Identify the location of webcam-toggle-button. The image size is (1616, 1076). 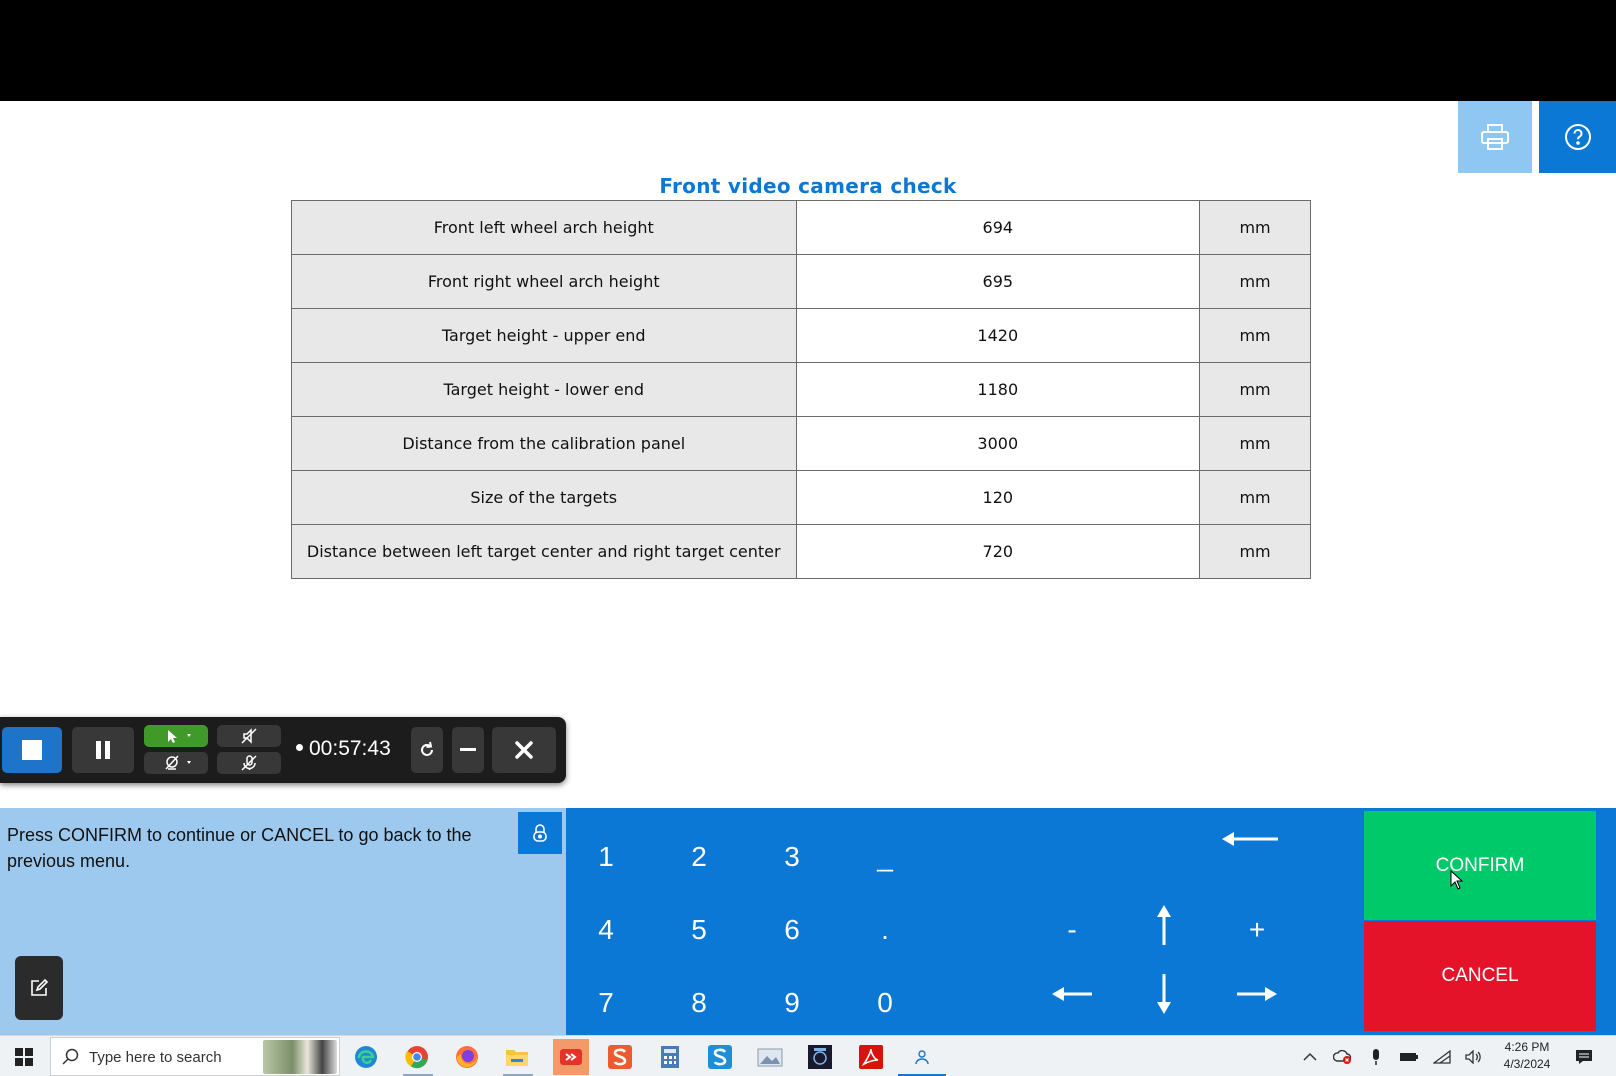
(176, 763).